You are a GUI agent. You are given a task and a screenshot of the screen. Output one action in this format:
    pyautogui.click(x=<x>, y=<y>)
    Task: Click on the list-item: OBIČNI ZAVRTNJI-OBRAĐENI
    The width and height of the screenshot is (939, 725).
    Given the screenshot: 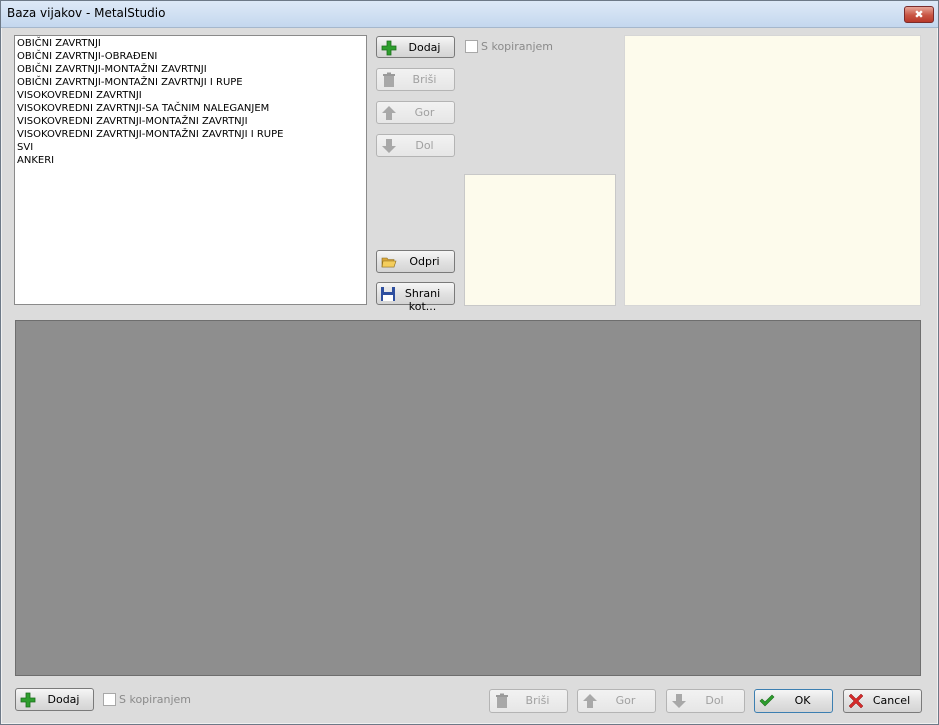 What is the action you would take?
    pyautogui.click(x=190, y=56)
    